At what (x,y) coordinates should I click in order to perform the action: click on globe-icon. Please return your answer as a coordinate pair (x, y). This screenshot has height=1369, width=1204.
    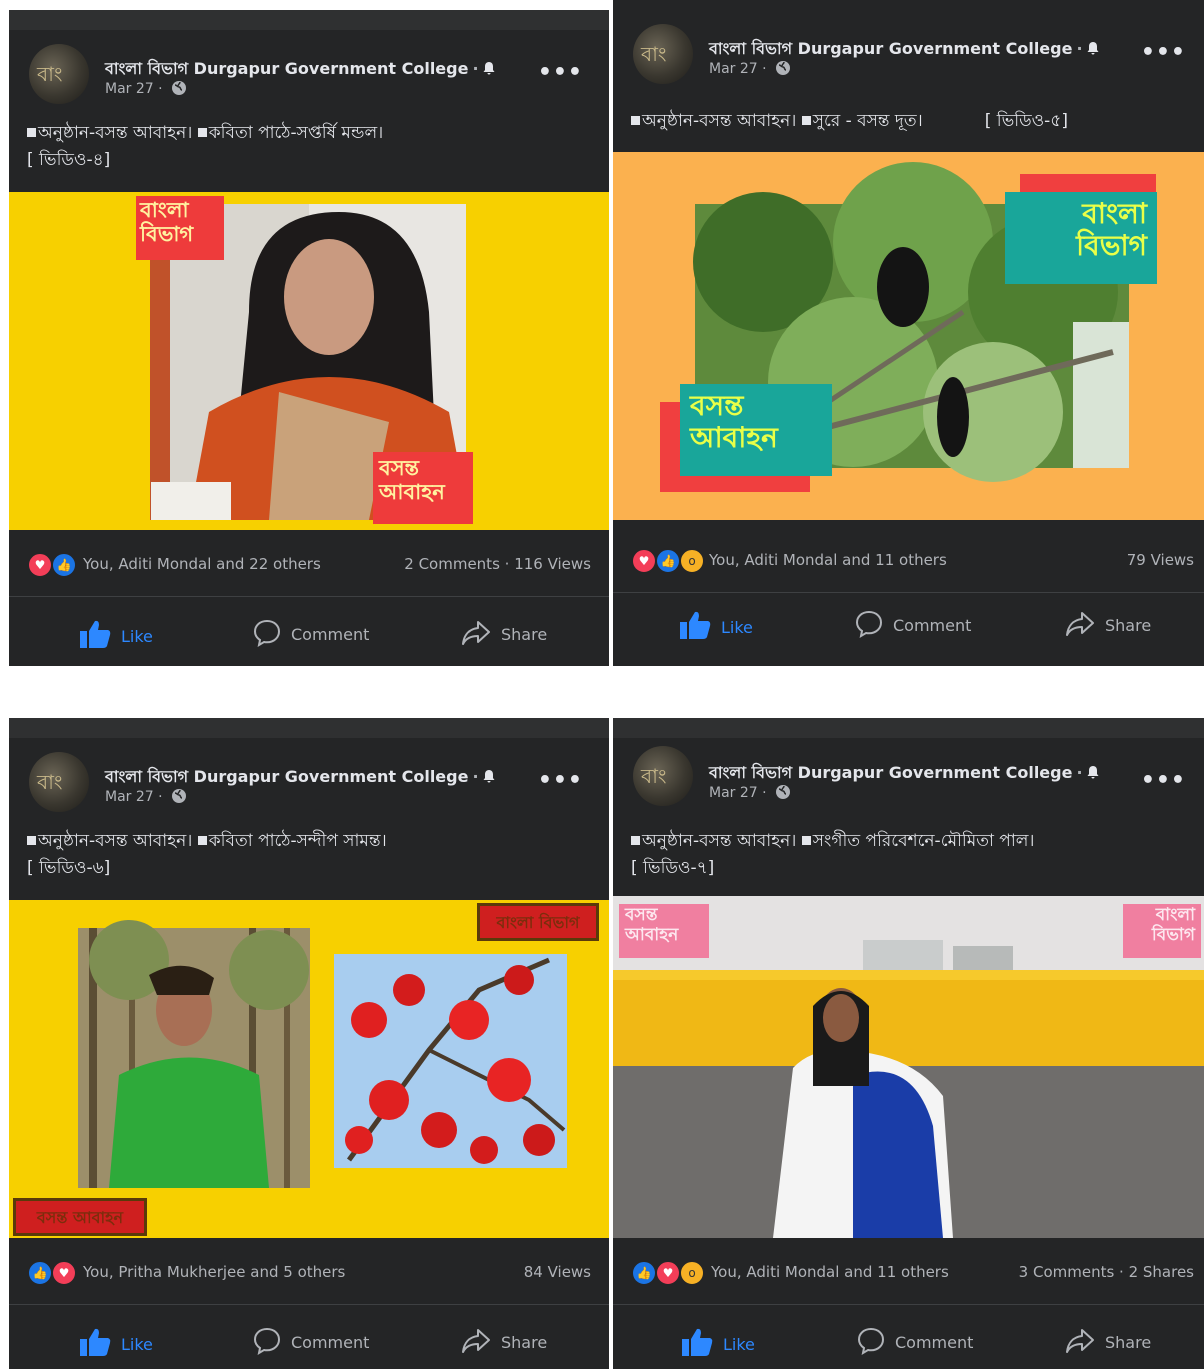
    Looking at the image, I should click on (783, 68).